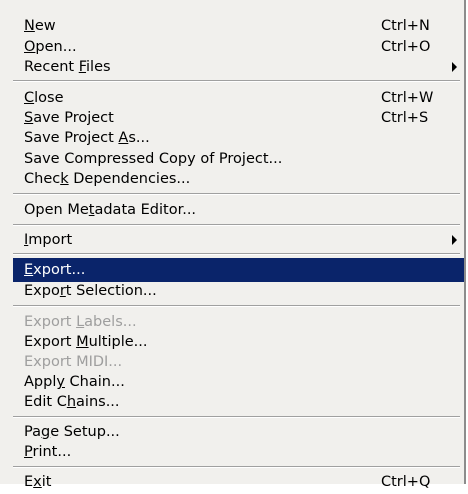  Describe the element at coordinates (244, 240) in the screenshot. I see `menu-item-import: Import` at that location.